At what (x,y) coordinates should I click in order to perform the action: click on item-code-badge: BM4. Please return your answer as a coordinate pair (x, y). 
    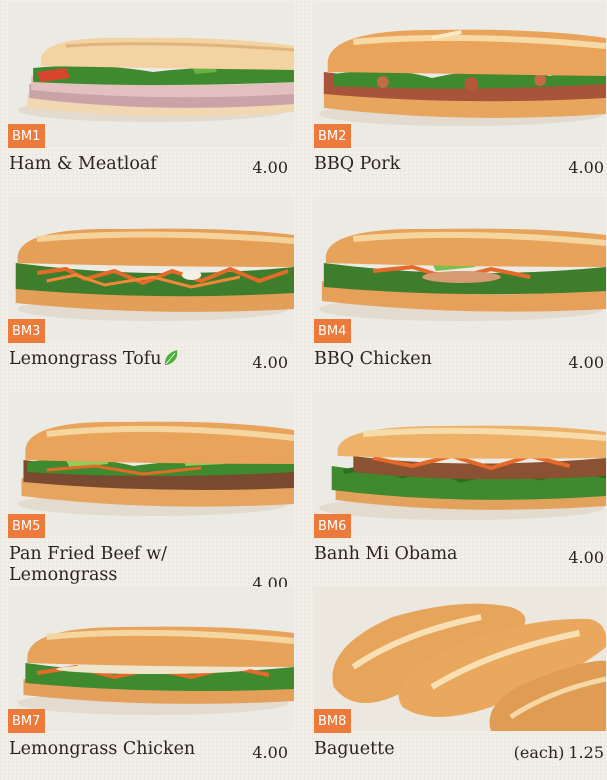
    Looking at the image, I should click on (333, 331).